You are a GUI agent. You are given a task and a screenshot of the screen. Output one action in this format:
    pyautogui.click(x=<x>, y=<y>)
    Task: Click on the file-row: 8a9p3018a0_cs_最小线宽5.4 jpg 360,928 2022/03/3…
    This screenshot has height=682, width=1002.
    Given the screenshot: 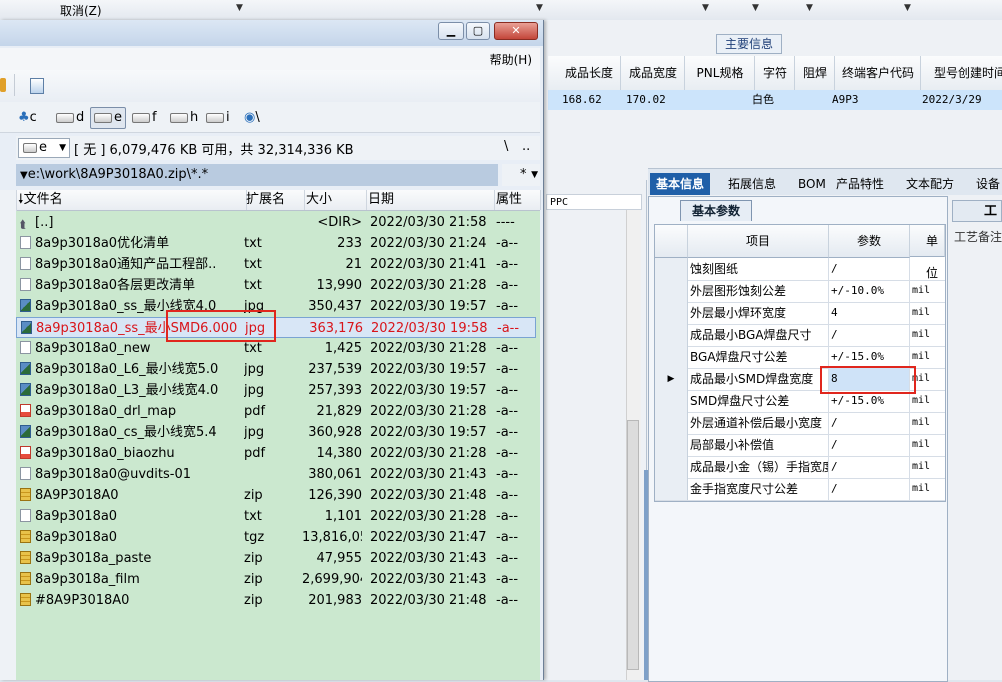 What is the action you would take?
    pyautogui.click(x=276, y=432)
    